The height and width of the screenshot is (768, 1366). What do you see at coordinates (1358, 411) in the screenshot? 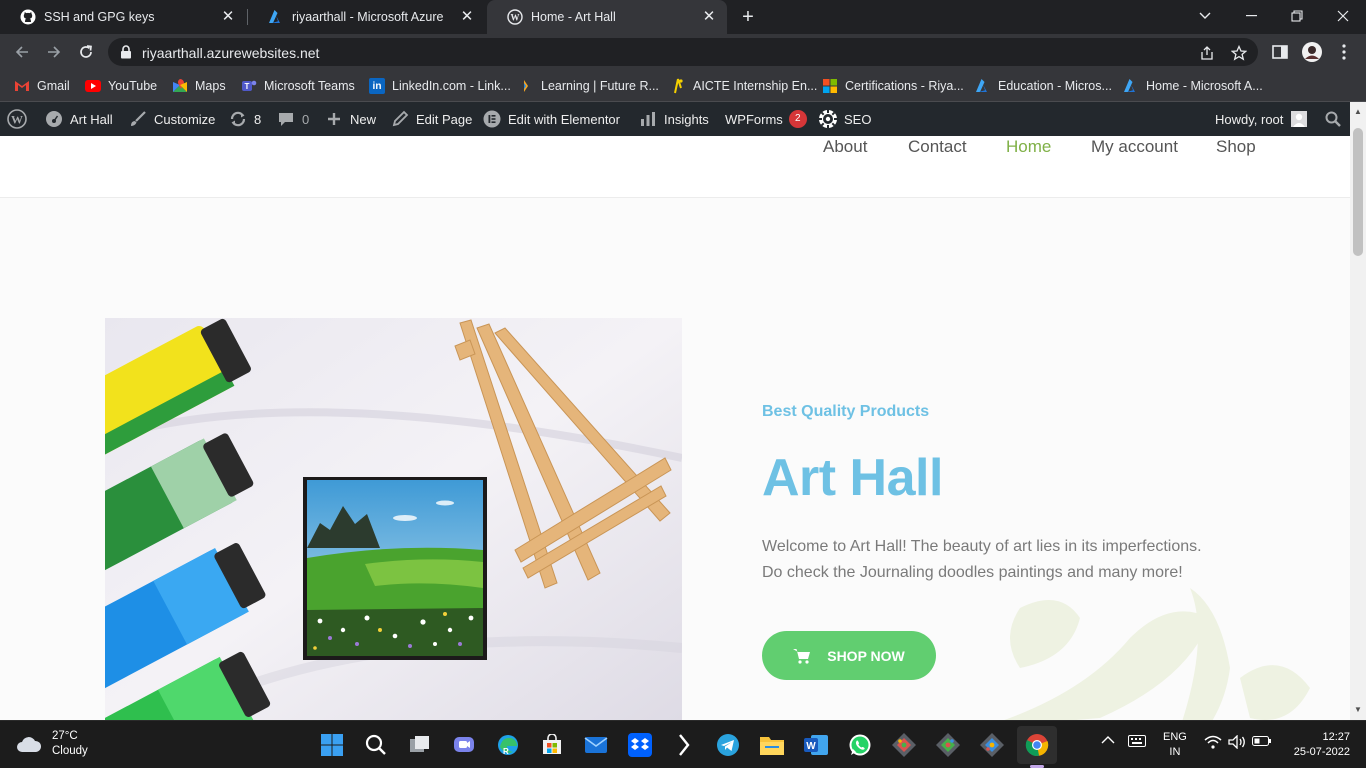
I see `page-scrollbar: ▲ ▼` at bounding box center [1358, 411].